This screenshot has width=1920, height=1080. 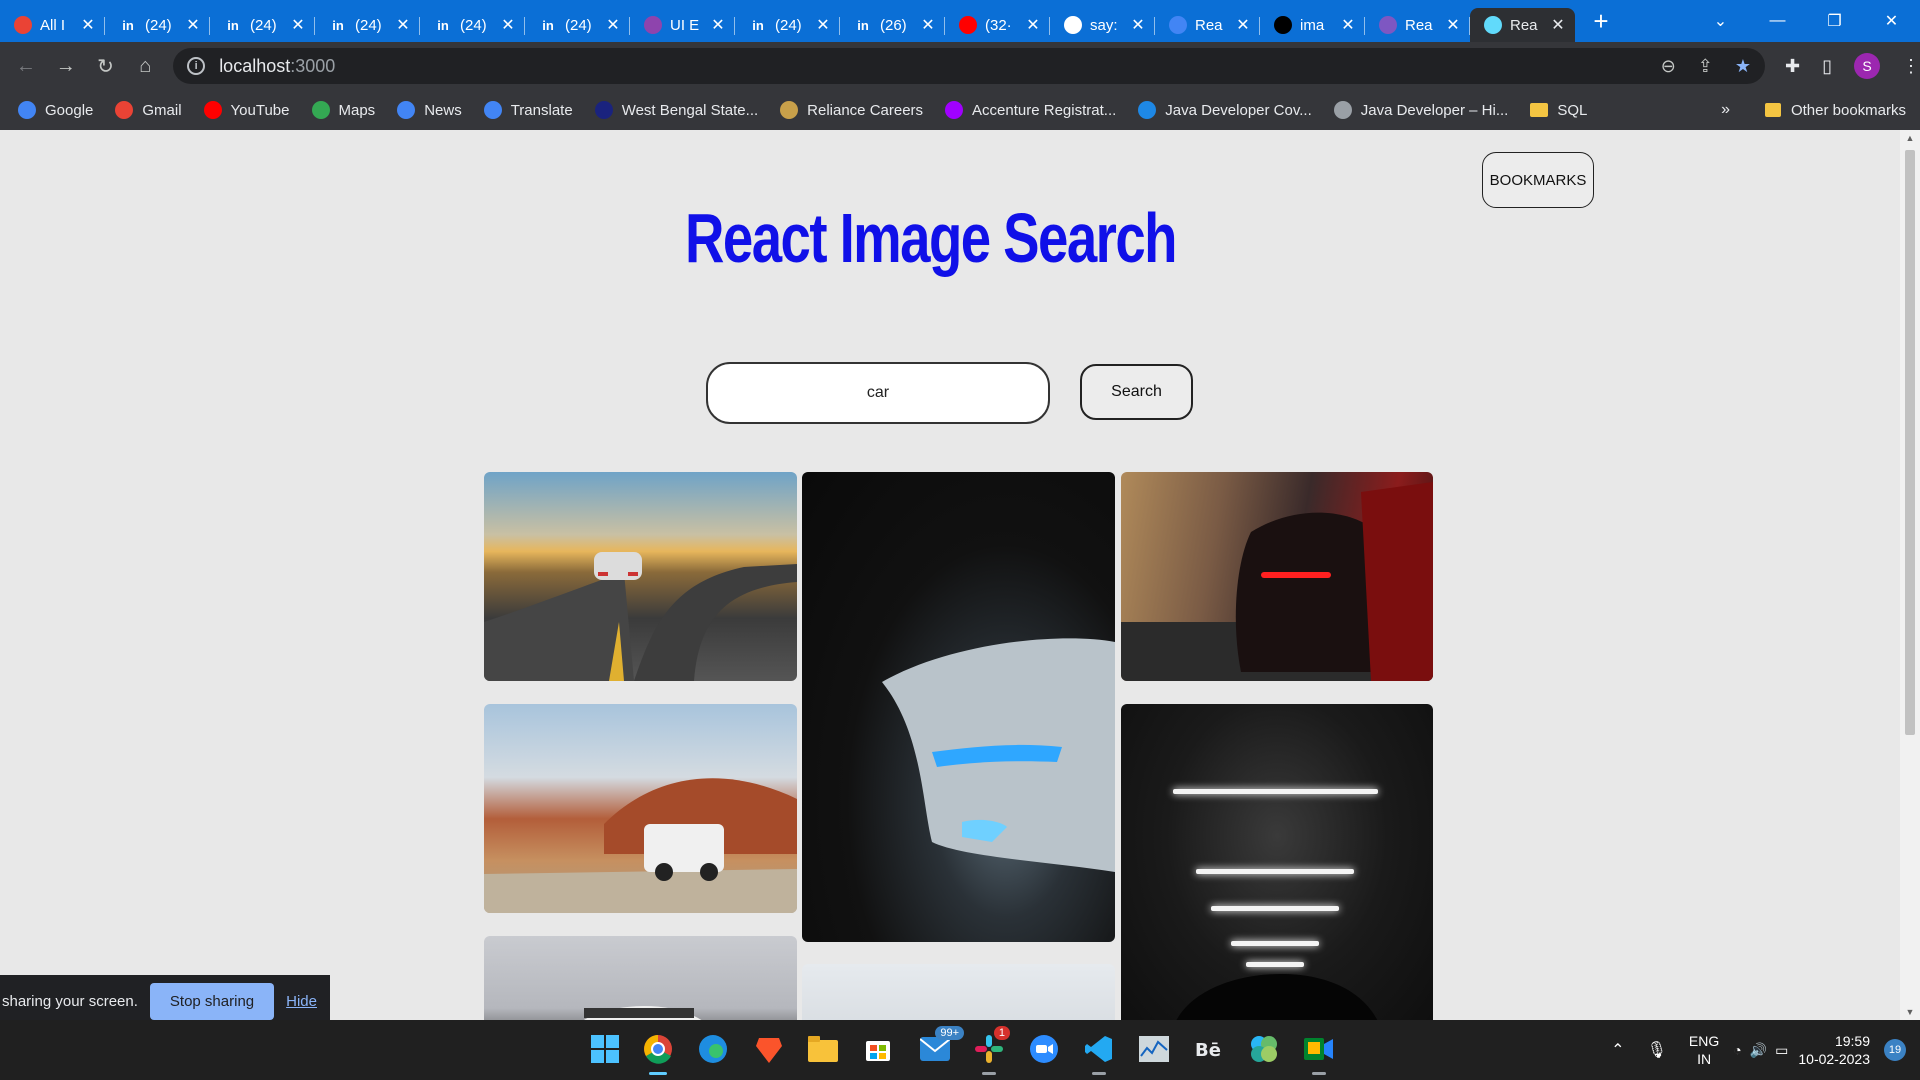 What do you see at coordinates (958, 992) in the screenshot?
I see `result-image-car-sky` at bounding box center [958, 992].